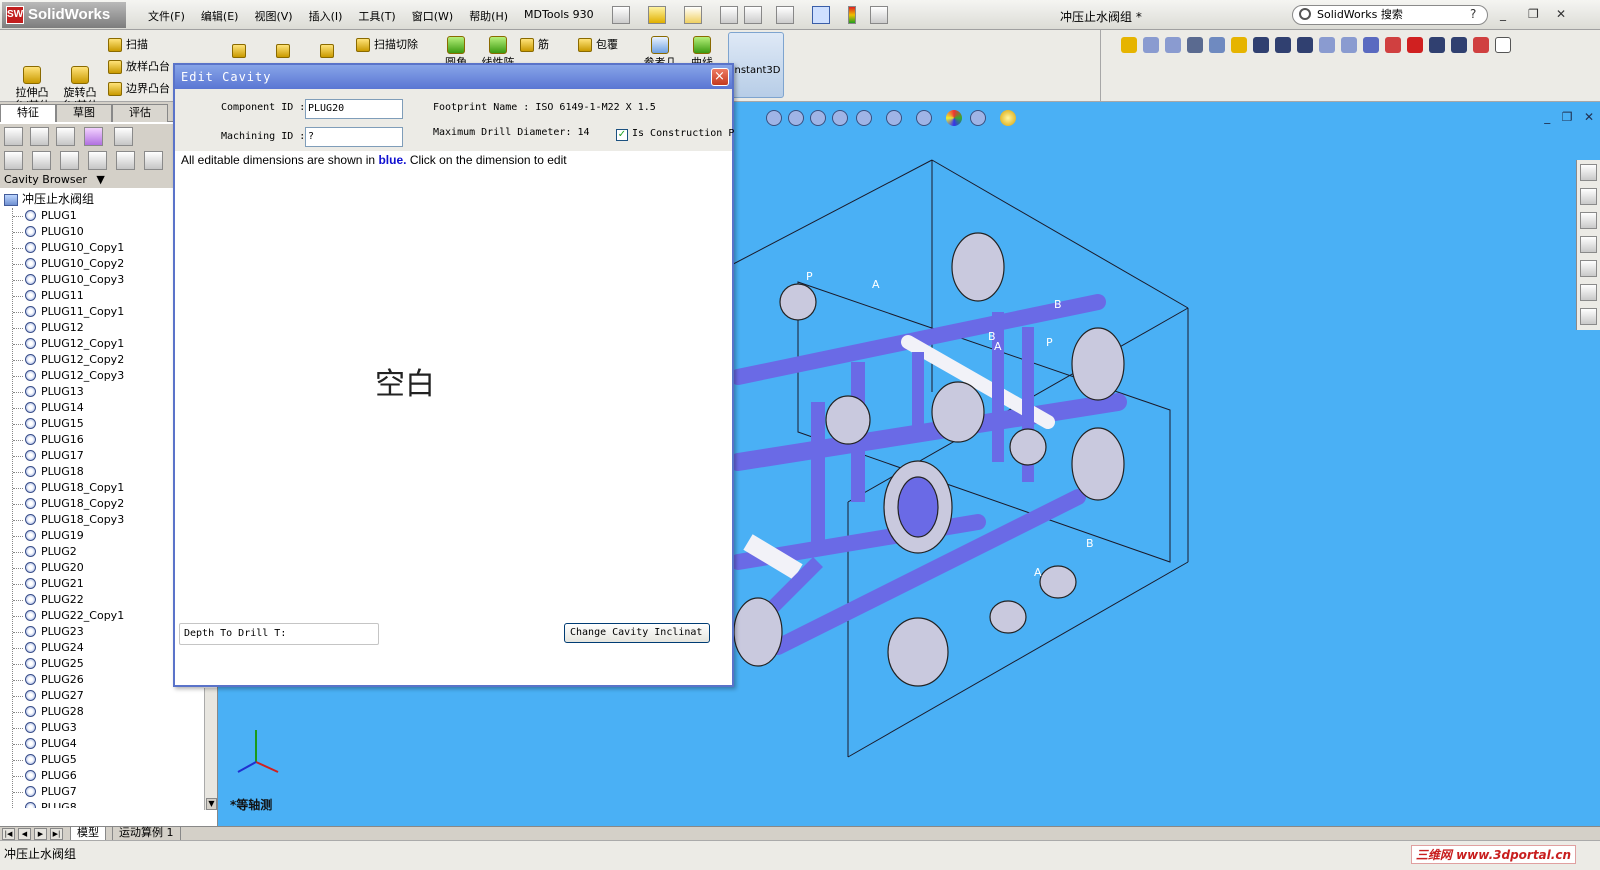  I want to click on paste-icon, so click(1349, 45).